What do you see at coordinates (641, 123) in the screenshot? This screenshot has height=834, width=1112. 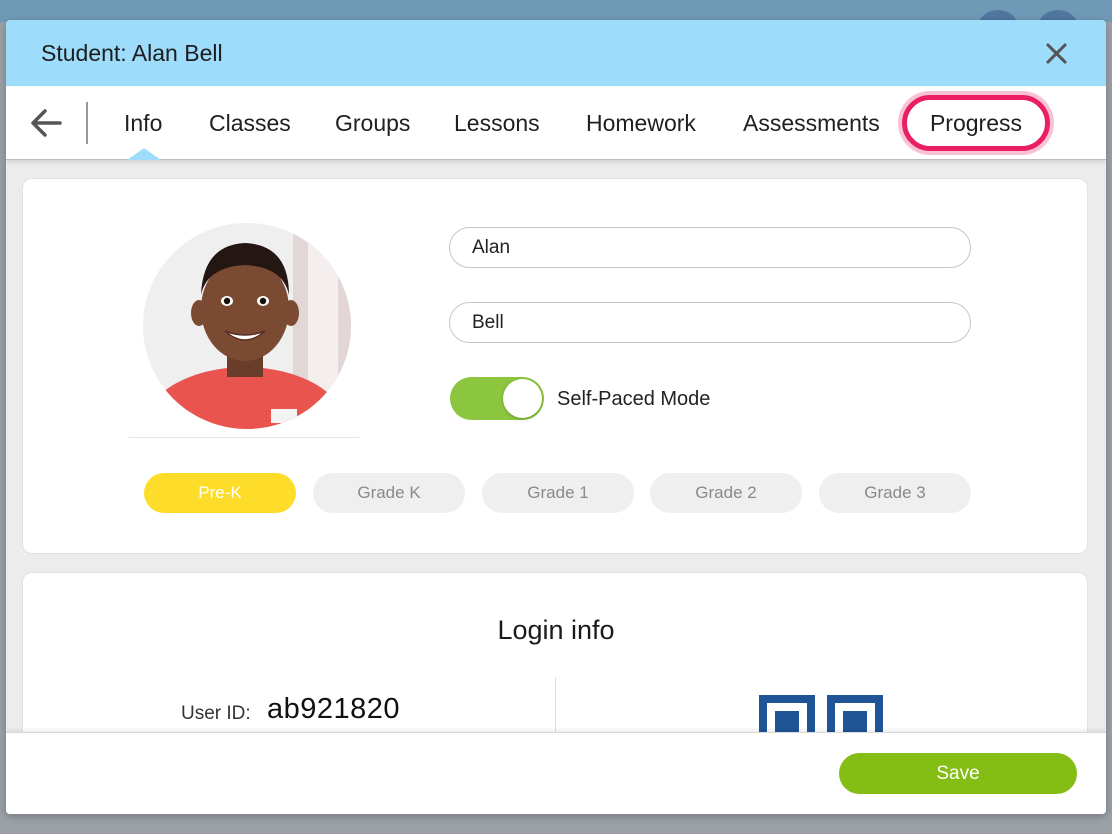 I see `tab-homework: Homework` at bounding box center [641, 123].